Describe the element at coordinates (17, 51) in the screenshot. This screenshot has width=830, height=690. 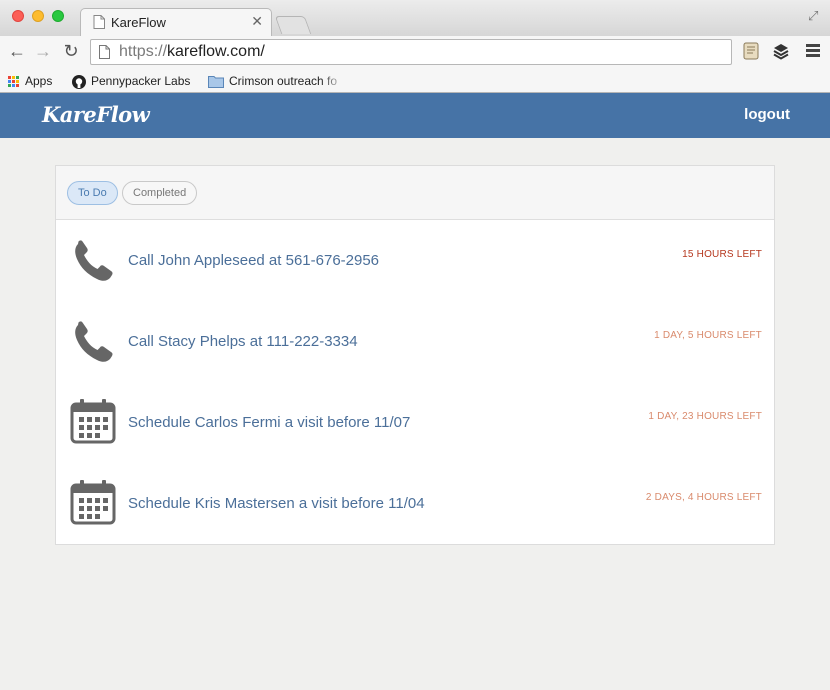
I see `back-arrow-icon: ←` at that location.